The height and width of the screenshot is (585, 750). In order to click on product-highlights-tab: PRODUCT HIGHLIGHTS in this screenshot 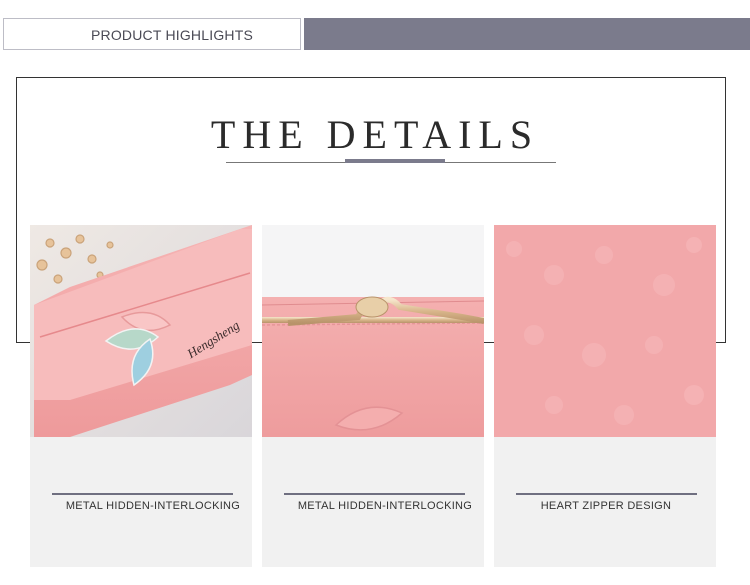, I will do `click(152, 34)`.